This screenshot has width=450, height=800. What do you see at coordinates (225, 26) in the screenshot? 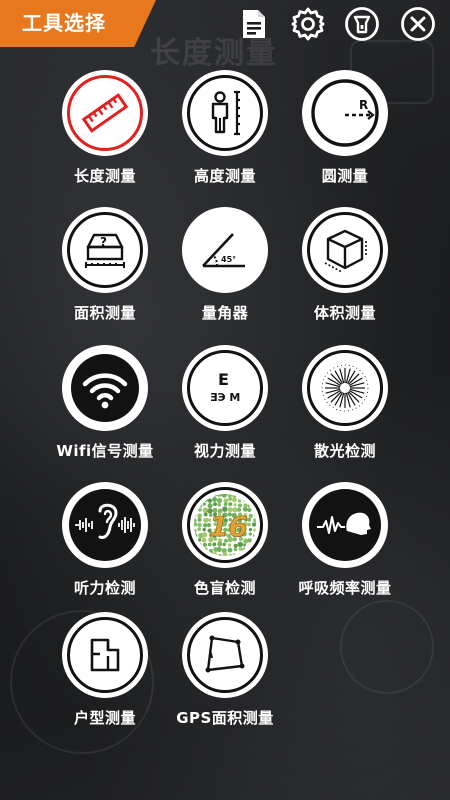
I see `header-bar: 工具选择` at bounding box center [225, 26].